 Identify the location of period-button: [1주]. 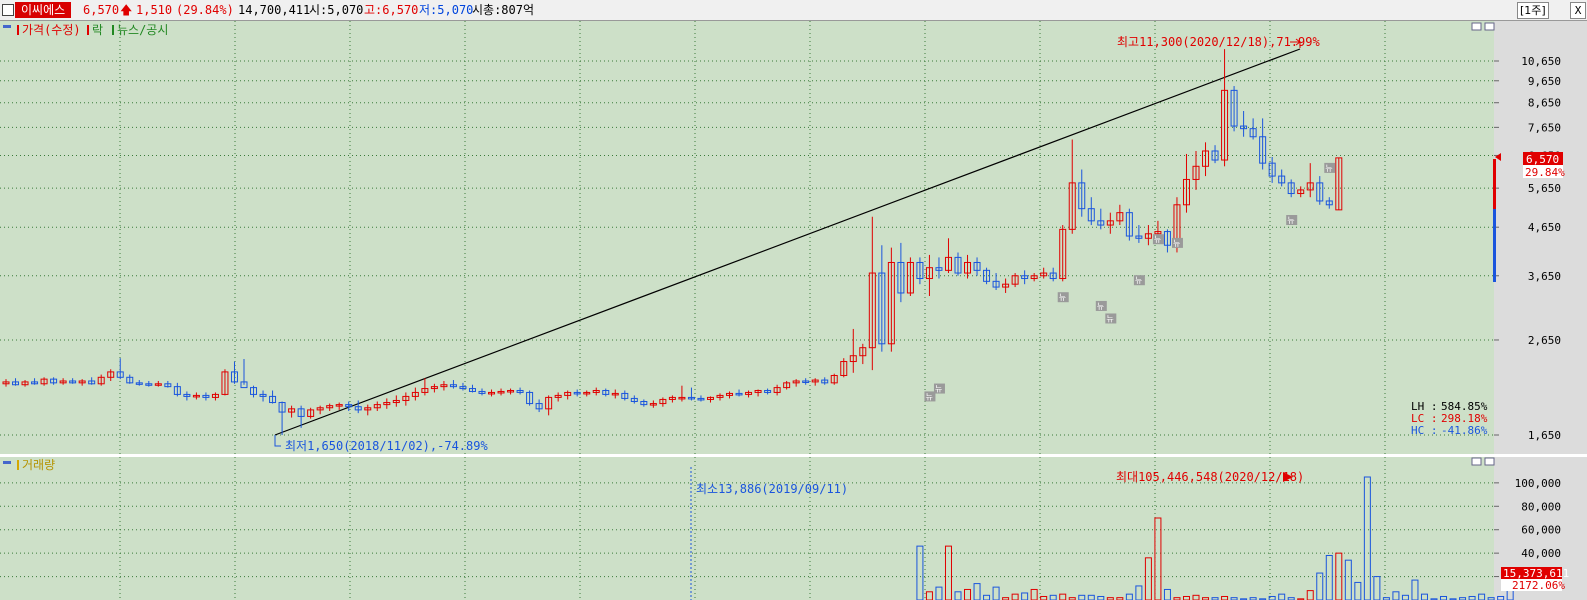
(1533, 10).